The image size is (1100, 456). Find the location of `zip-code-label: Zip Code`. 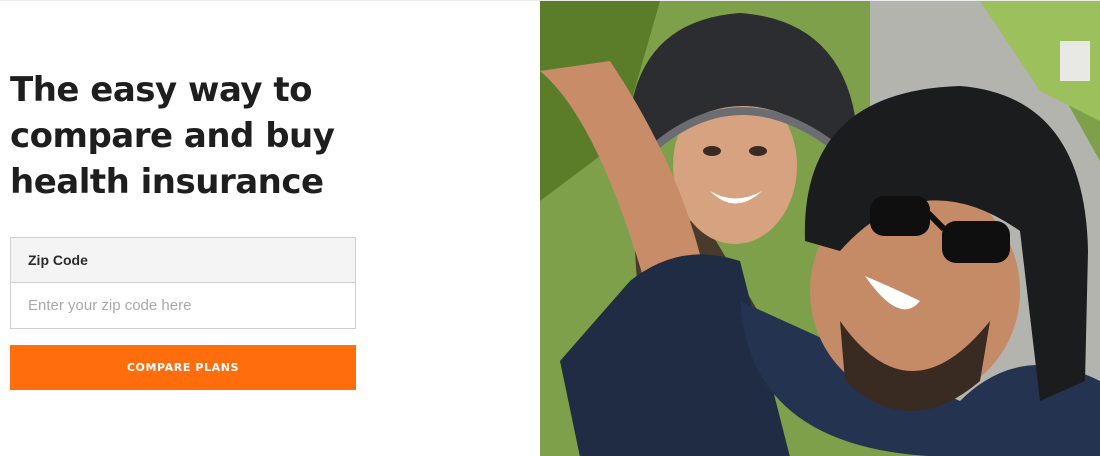

zip-code-label: Zip Code is located at coordinates (183, 260).